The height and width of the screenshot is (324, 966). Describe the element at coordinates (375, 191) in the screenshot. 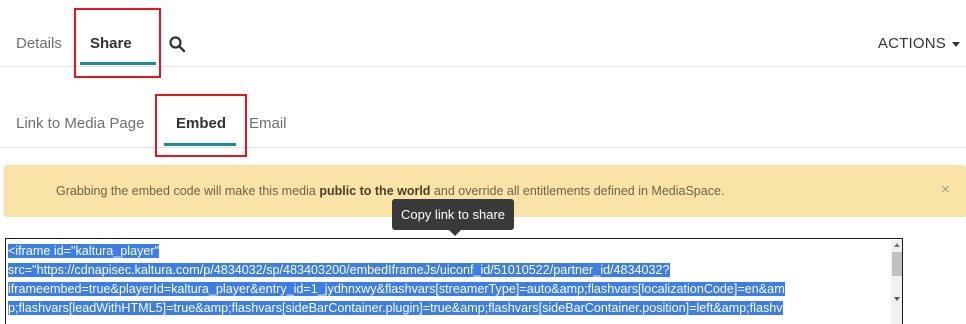

I see `banner-text-bold: public to the world` at that location.